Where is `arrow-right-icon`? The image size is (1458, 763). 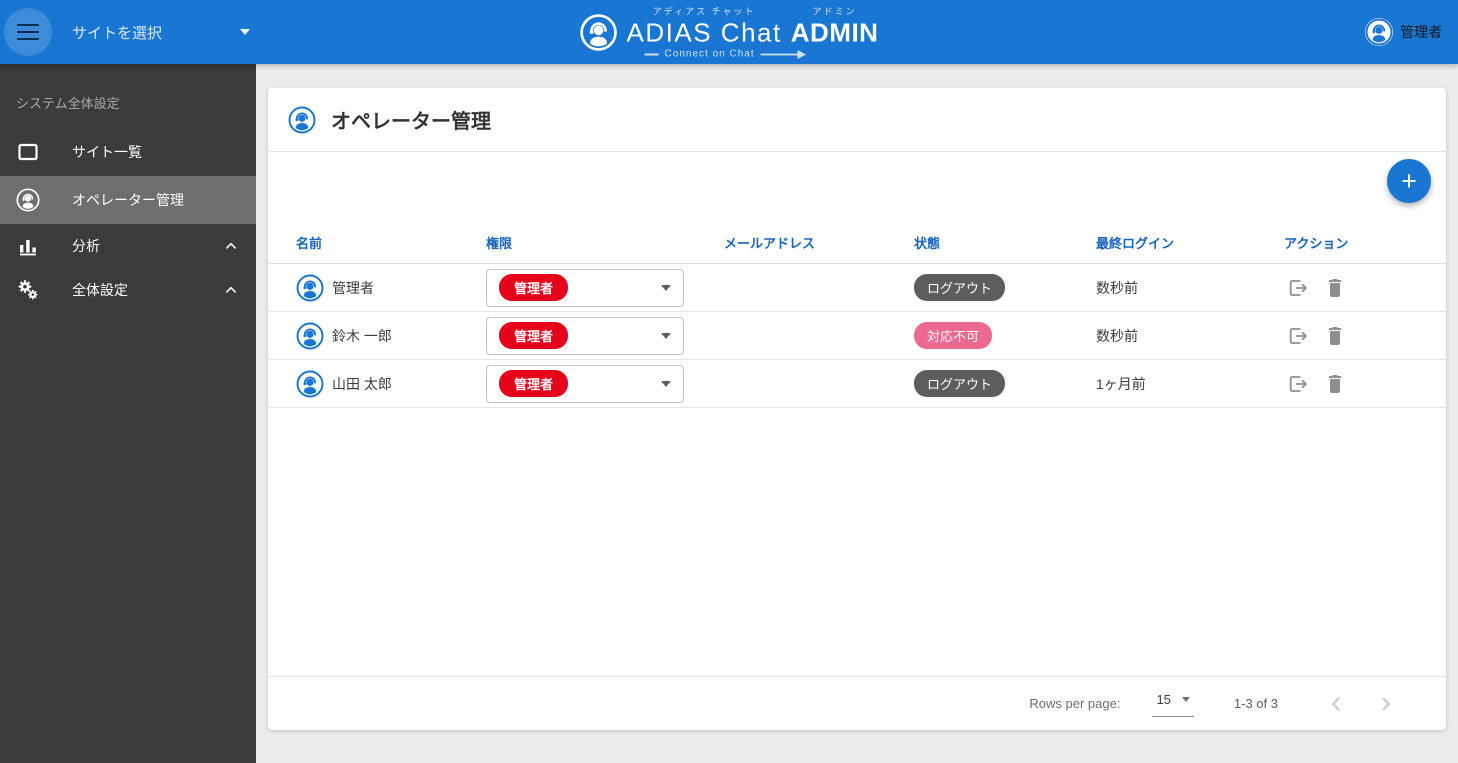
arrow-right-icon is located at coordinates (783, 54).